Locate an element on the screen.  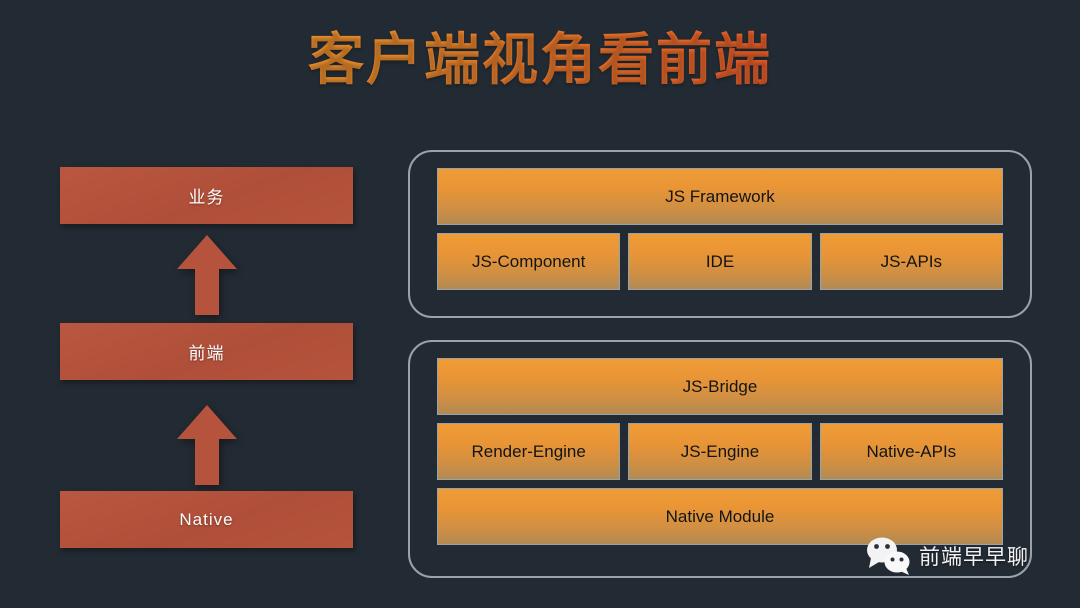
cell-native-apis: Native-APIs is located at coordinates (911, 451).